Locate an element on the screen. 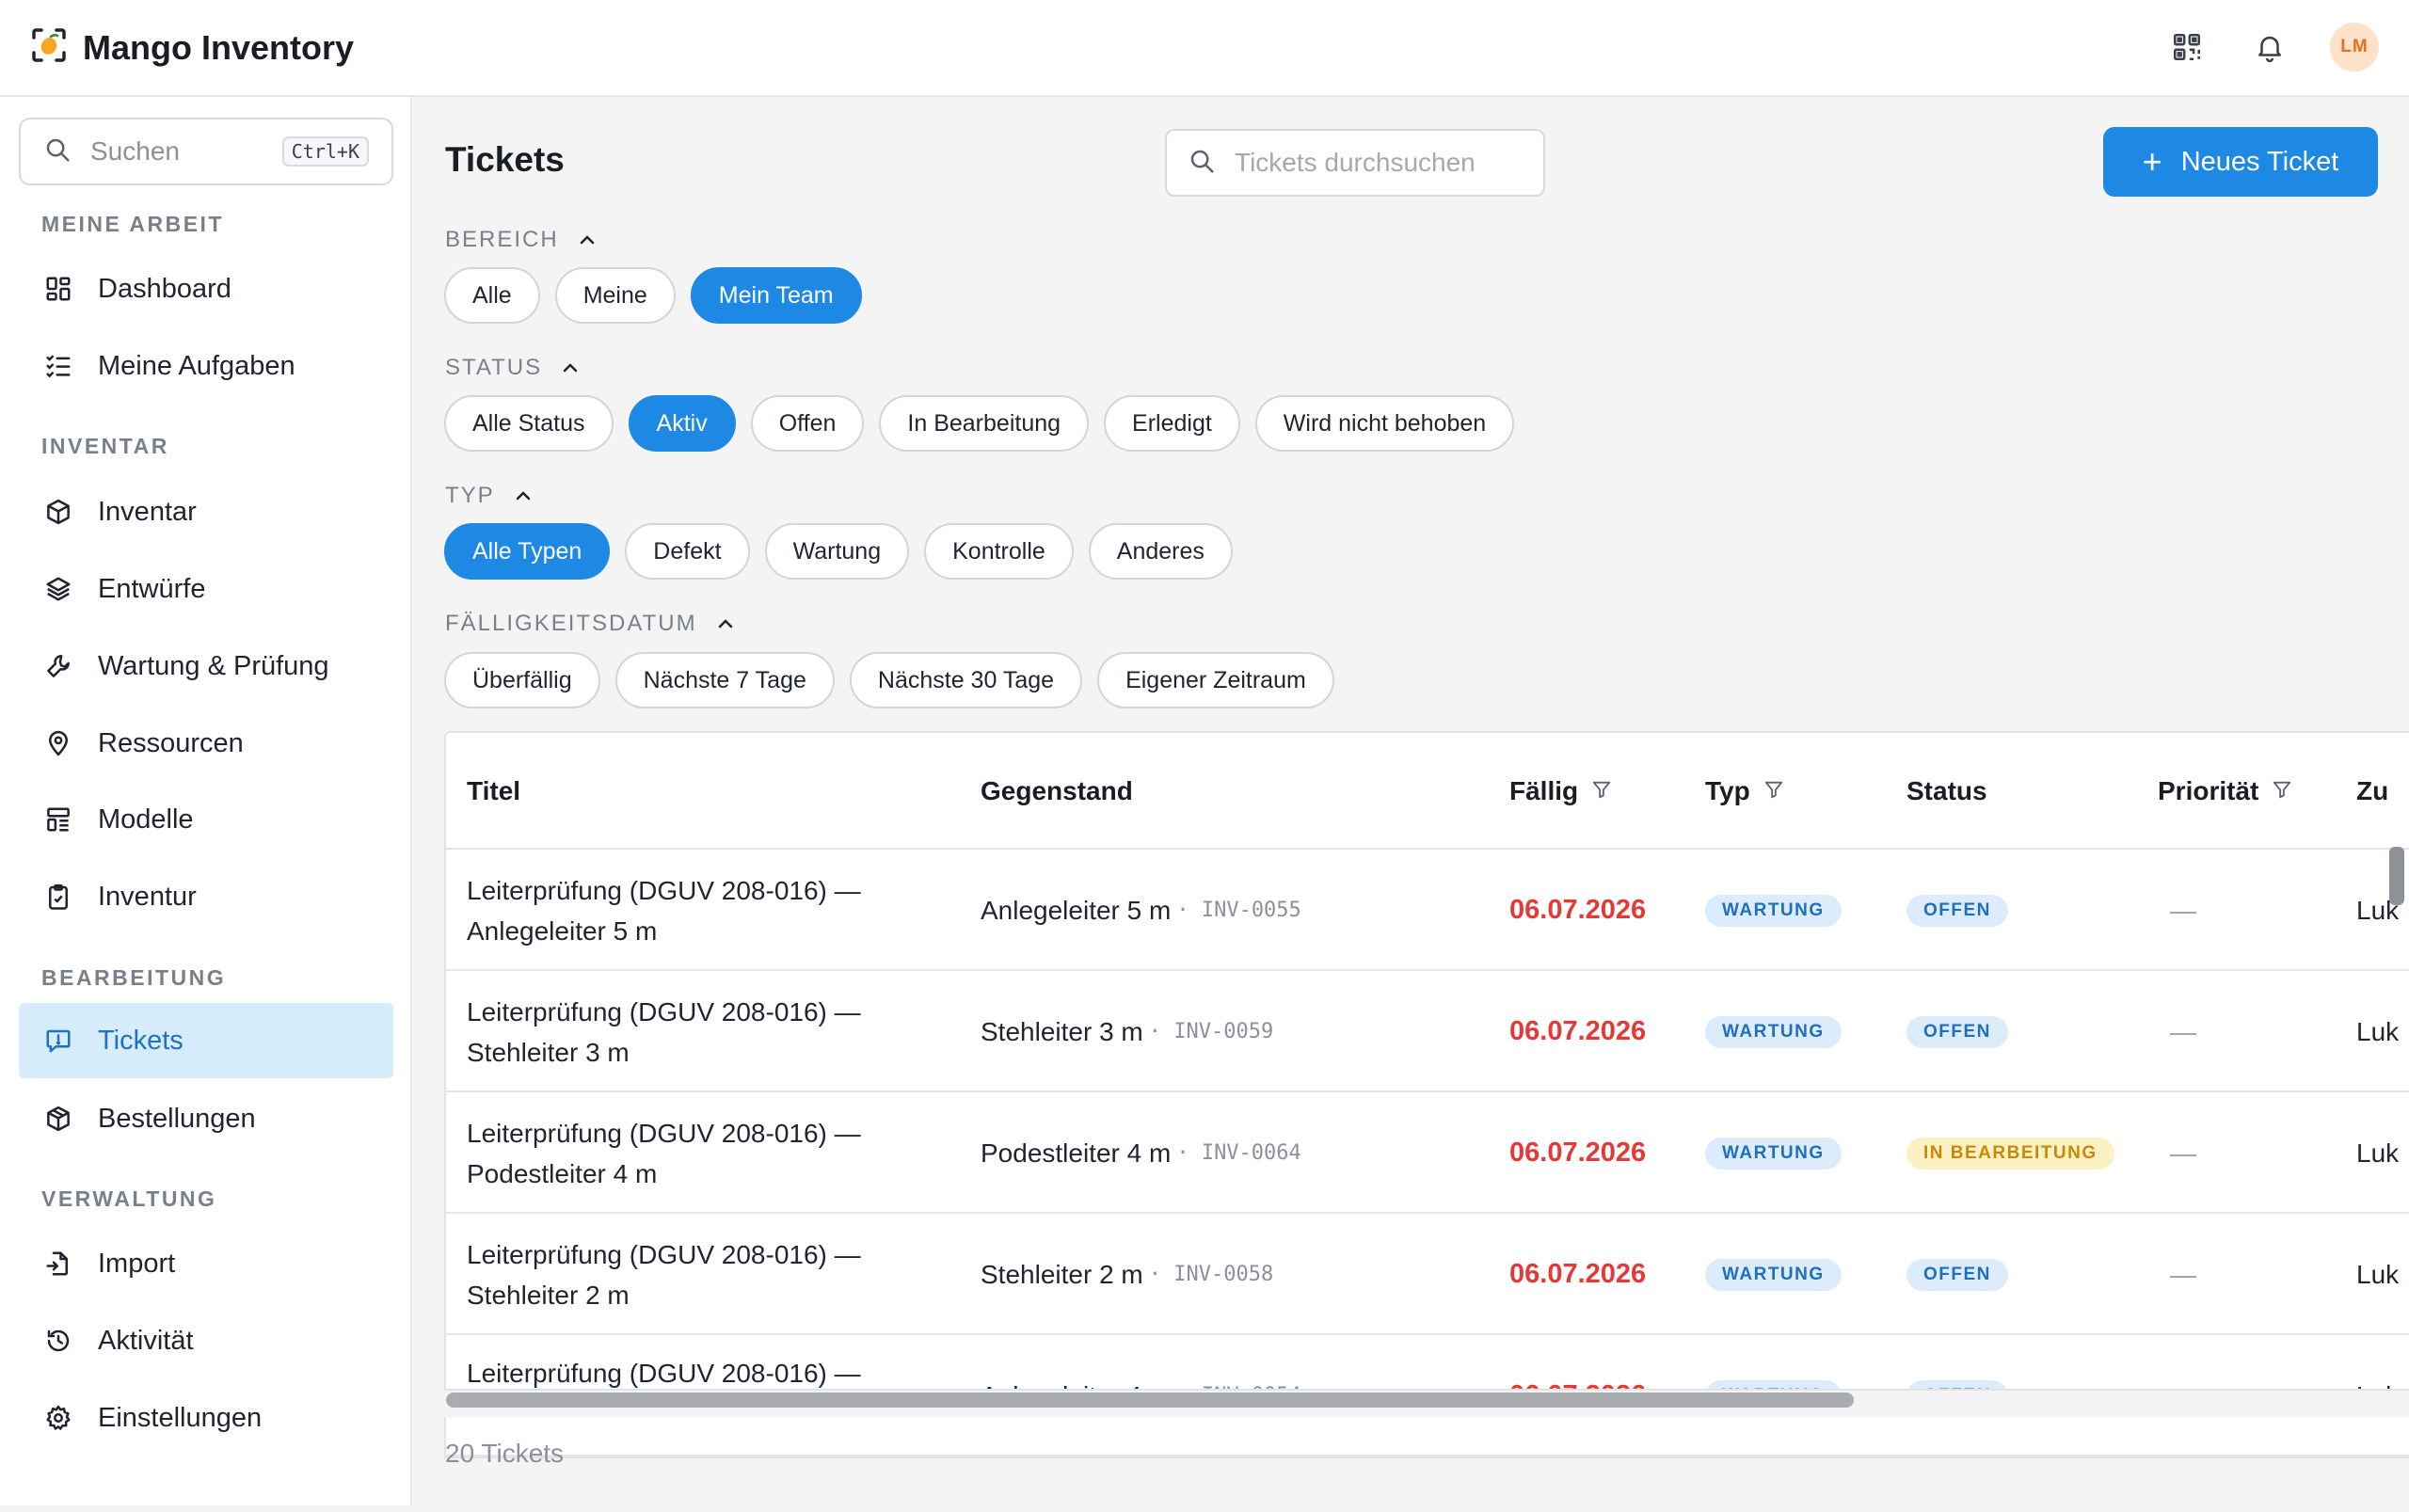 Image resolution: width=2409 pixels, height=1512 pixels. sidebar-item-meine-aufgaben: Meine Aufgaben is located at coordinates (206, 366).